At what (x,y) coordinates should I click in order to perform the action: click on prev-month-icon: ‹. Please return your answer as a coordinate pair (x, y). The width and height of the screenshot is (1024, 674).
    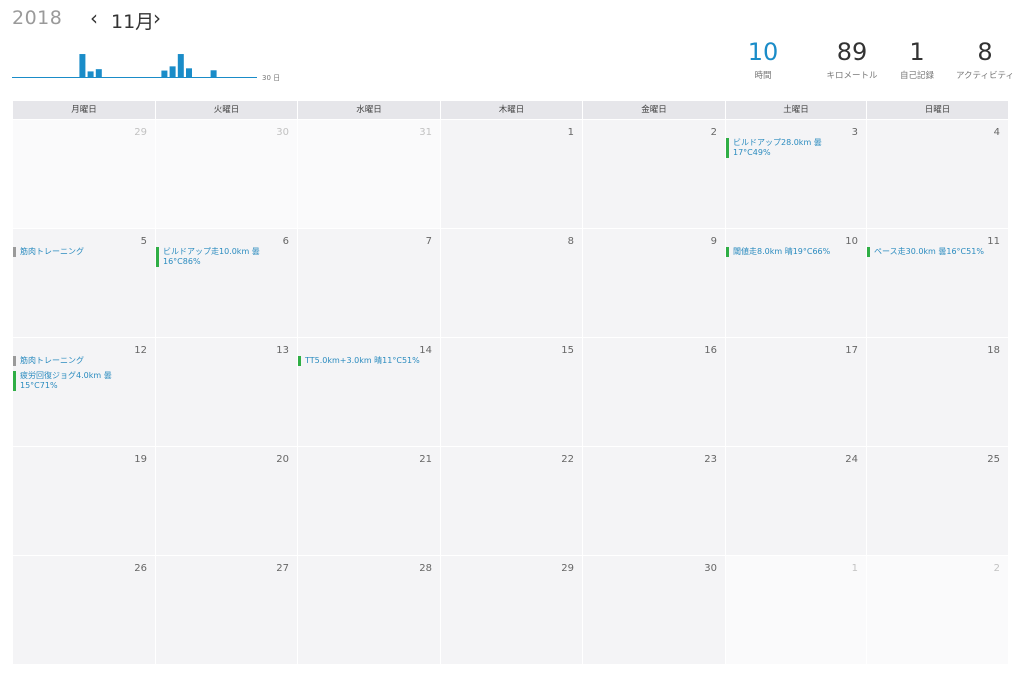
    Looking at the image, I should click on (94, 18).